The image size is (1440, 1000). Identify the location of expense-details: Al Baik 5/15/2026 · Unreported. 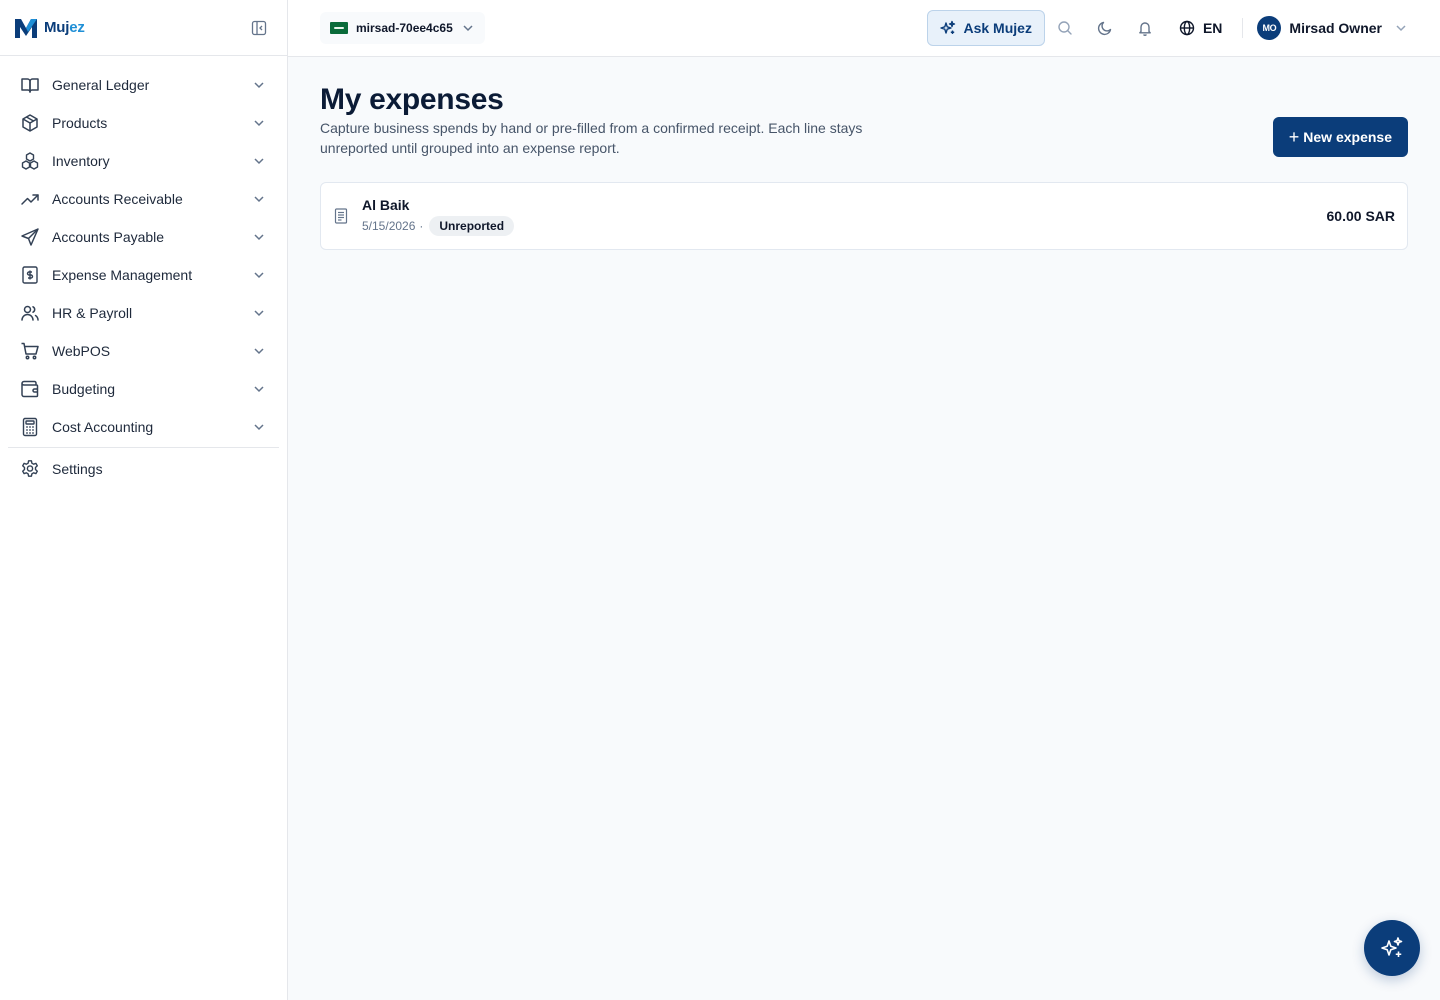
(844, 216).